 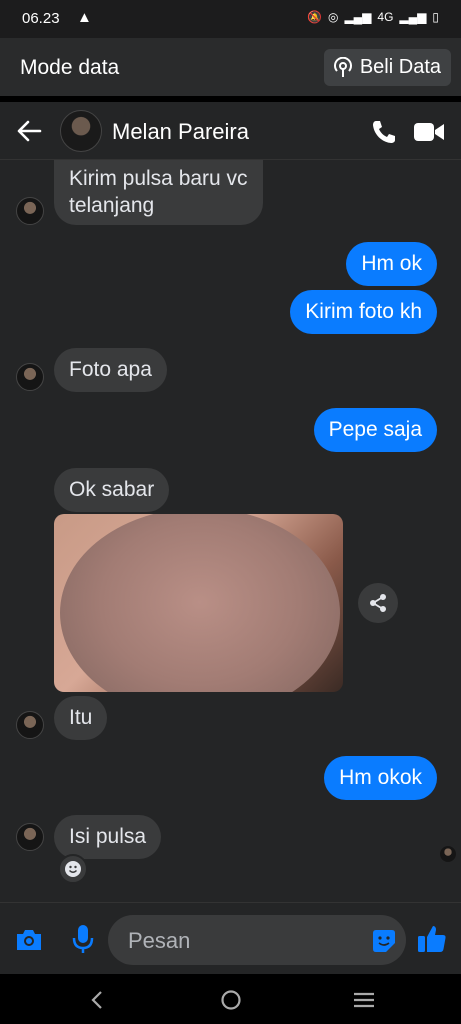 What do you see at coordinates (29, 940) in the screenshot?
I see `camera-icon` at bounding box center [29, 940].